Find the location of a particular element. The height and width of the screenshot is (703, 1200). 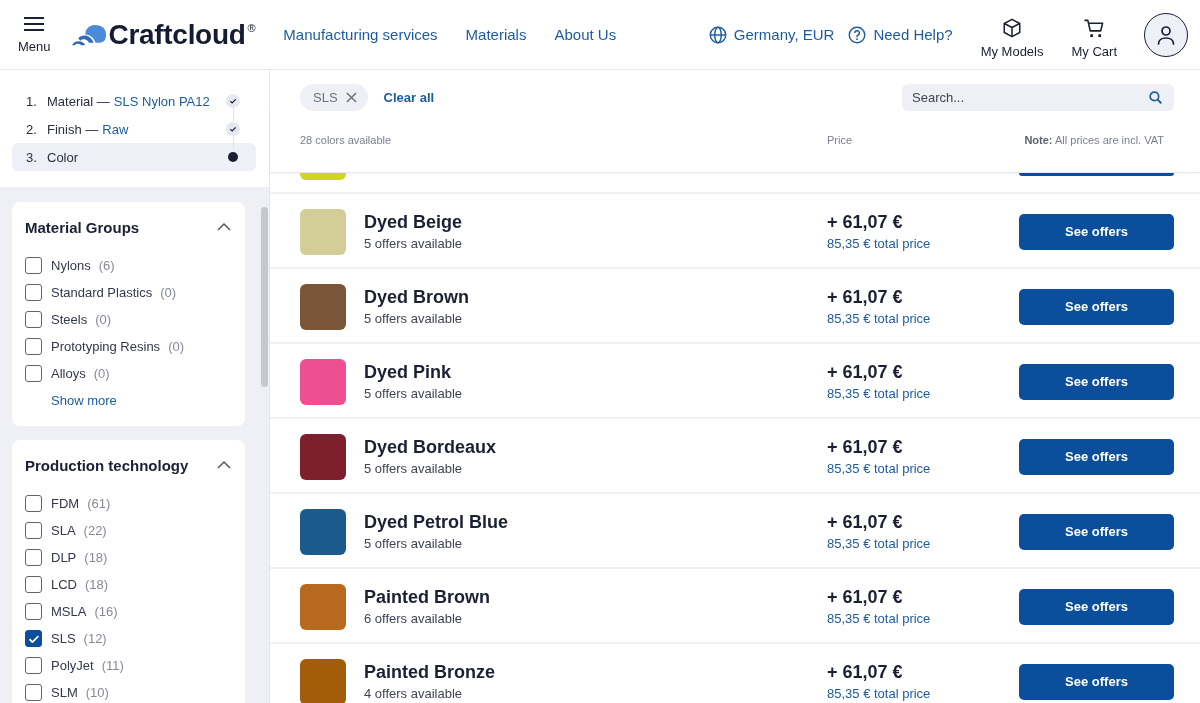

option-count: (11) is located at coordinates (112, 665).